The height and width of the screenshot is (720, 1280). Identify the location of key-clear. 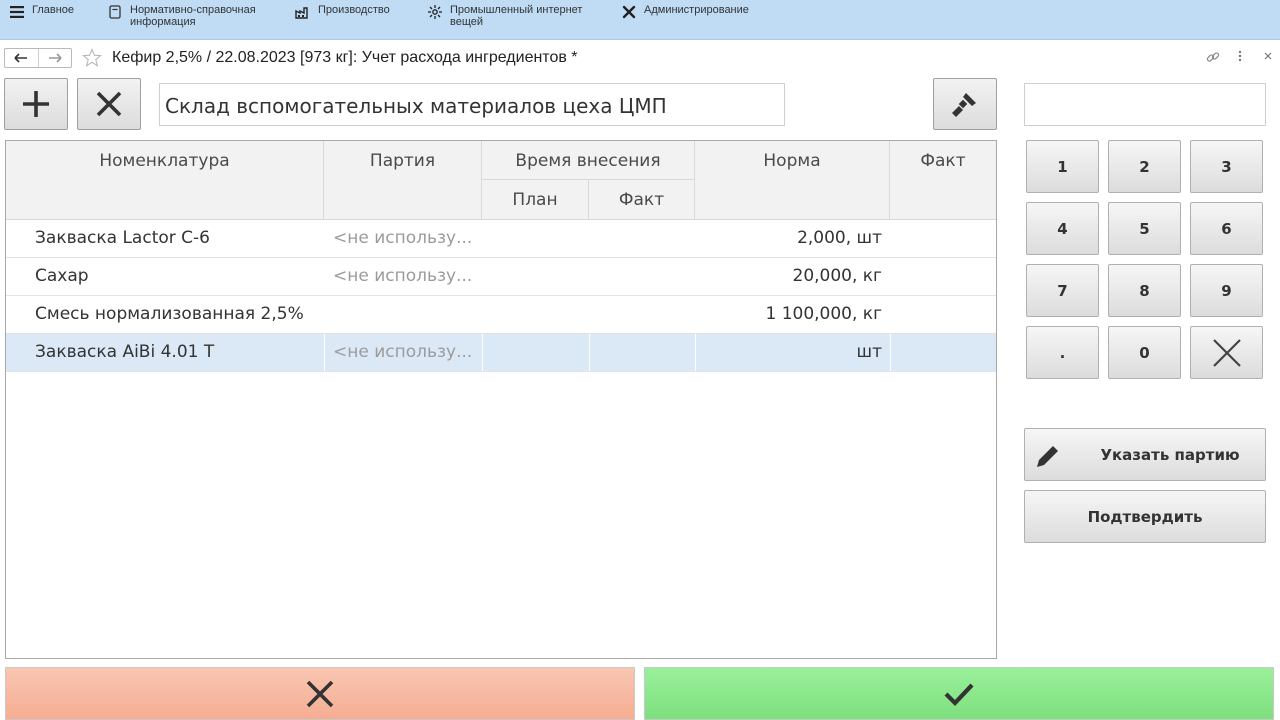
(1226, 352).